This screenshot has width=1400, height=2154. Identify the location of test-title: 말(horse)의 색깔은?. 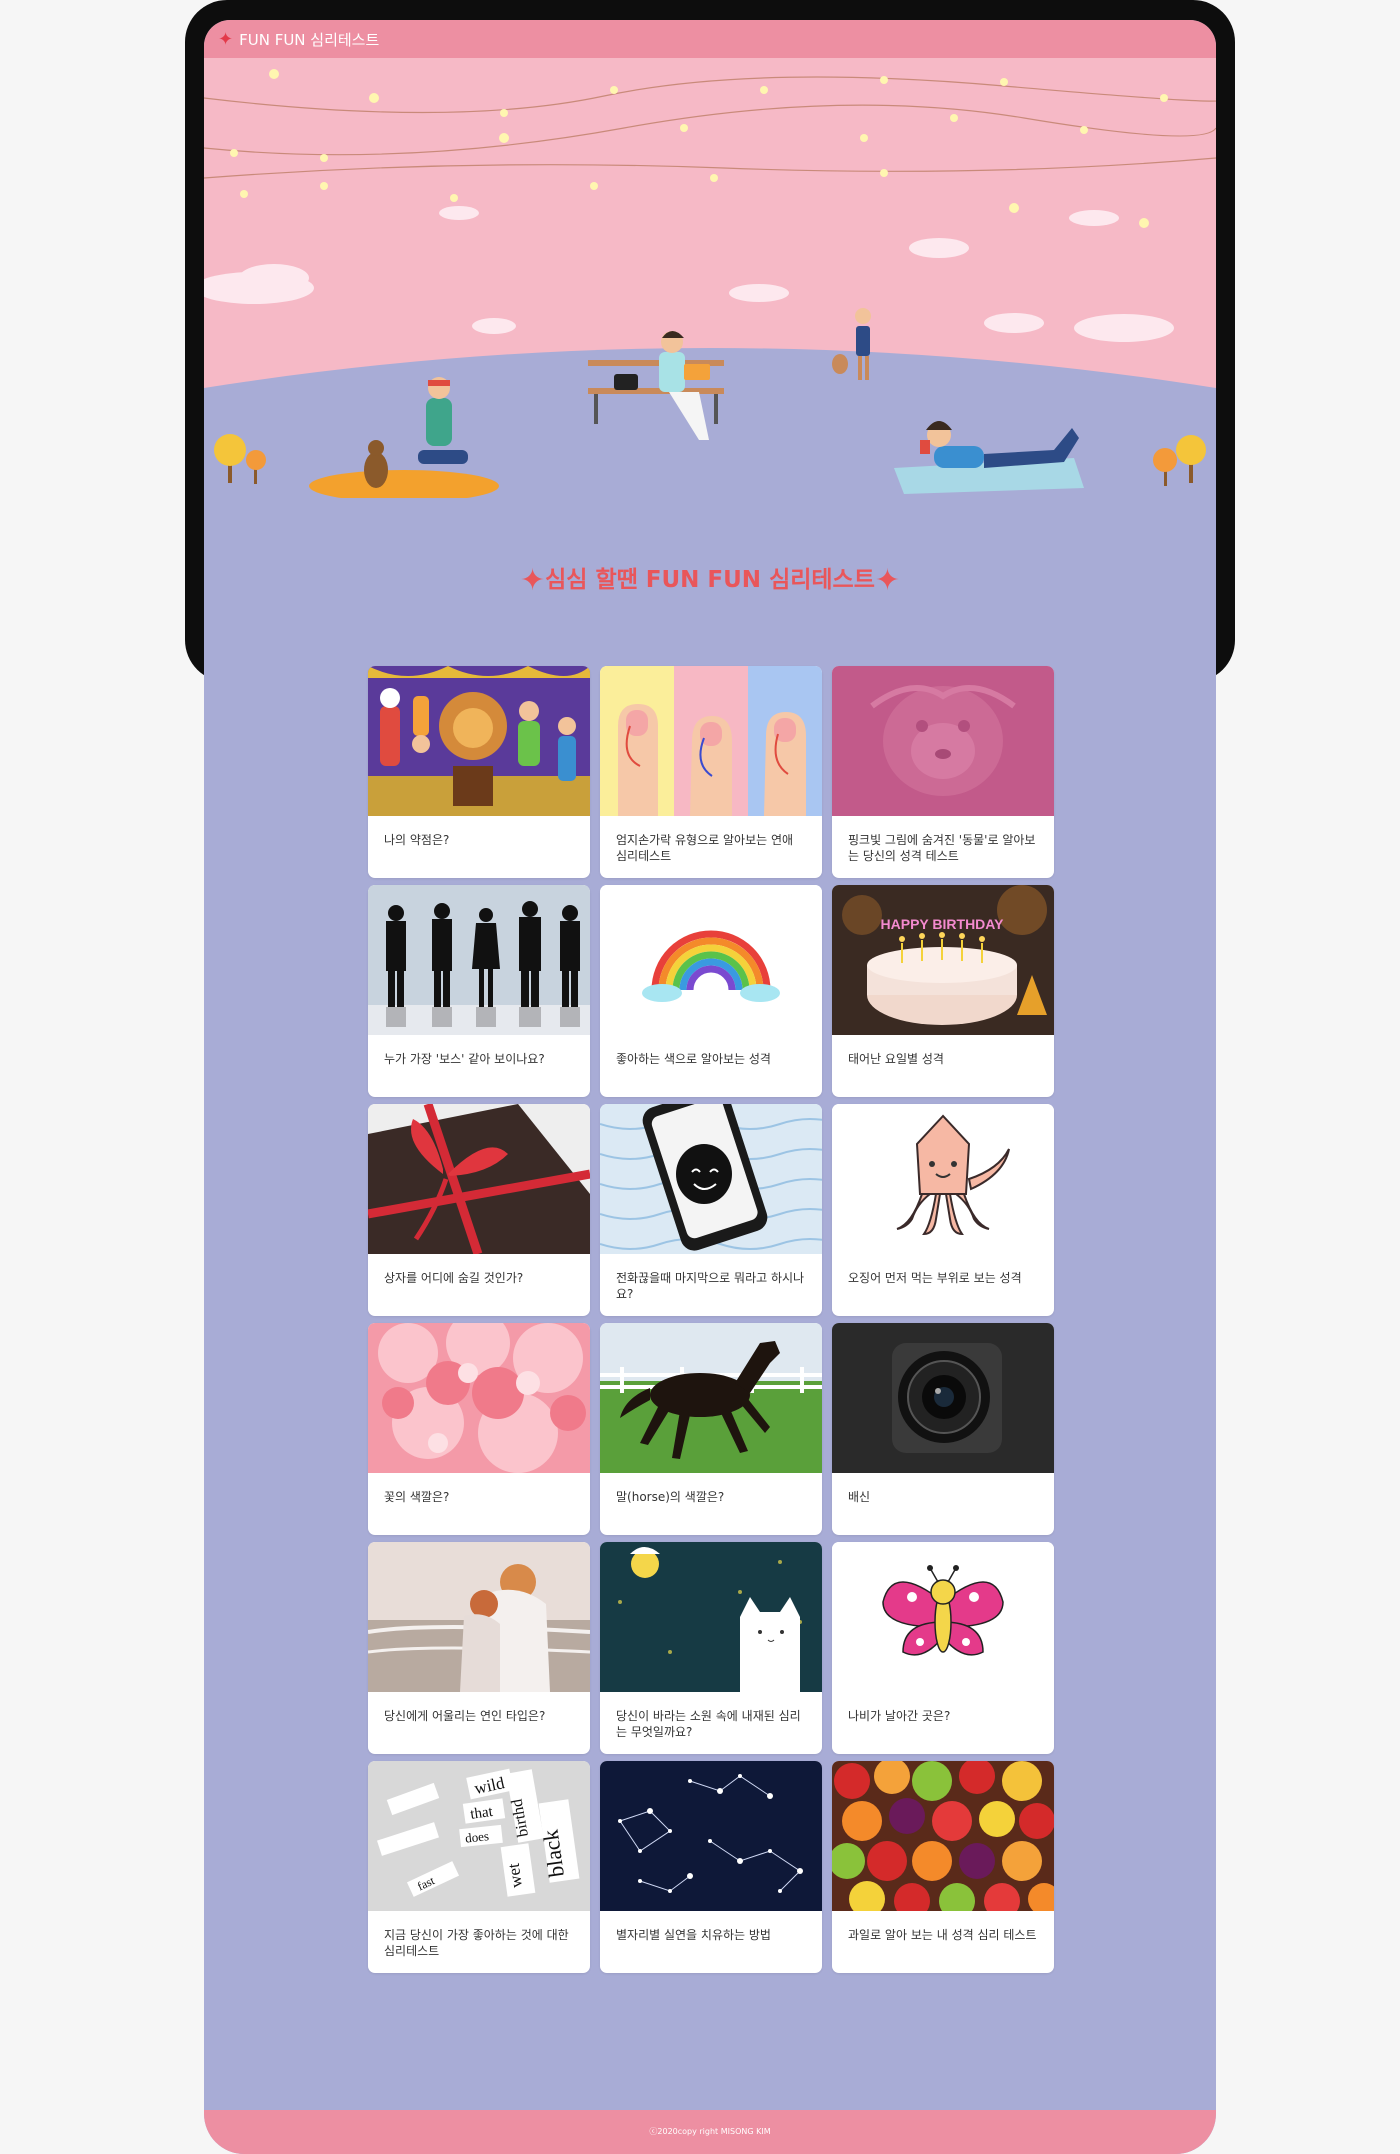
(711, 1489).